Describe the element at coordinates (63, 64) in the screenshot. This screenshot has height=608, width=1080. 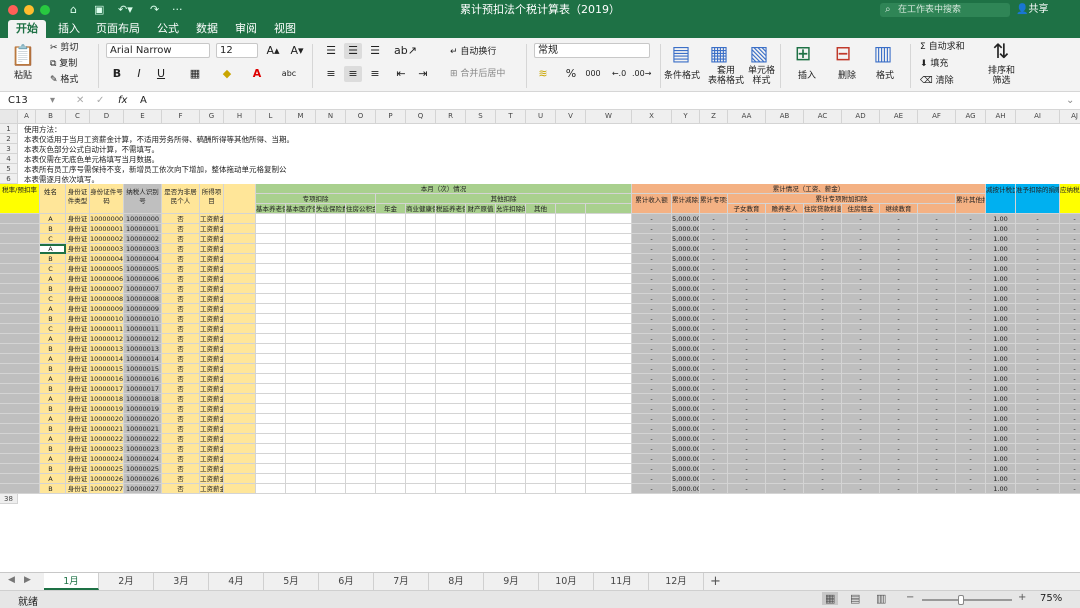
I see `copy-button: ⧉ 复制` at that location.